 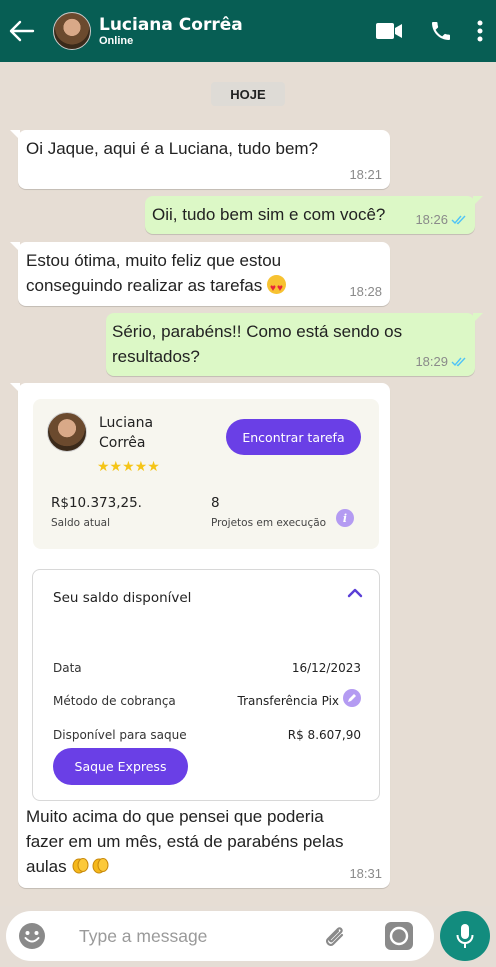 I want to click on video-call-button, so click(x=389, y=31).